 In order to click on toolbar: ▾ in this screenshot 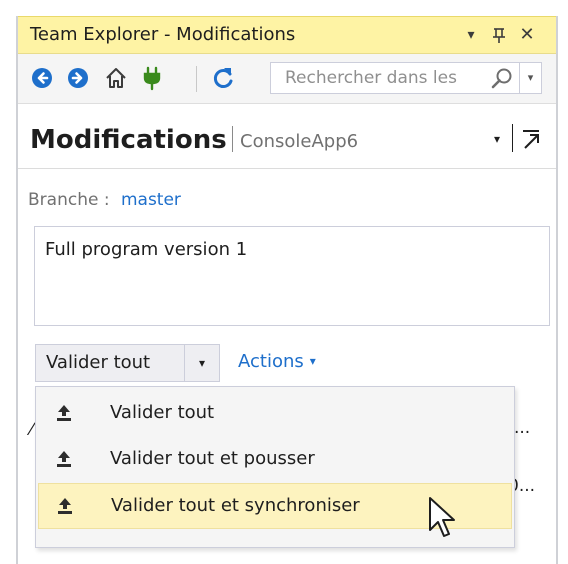, I will do `click(287, 79)`.